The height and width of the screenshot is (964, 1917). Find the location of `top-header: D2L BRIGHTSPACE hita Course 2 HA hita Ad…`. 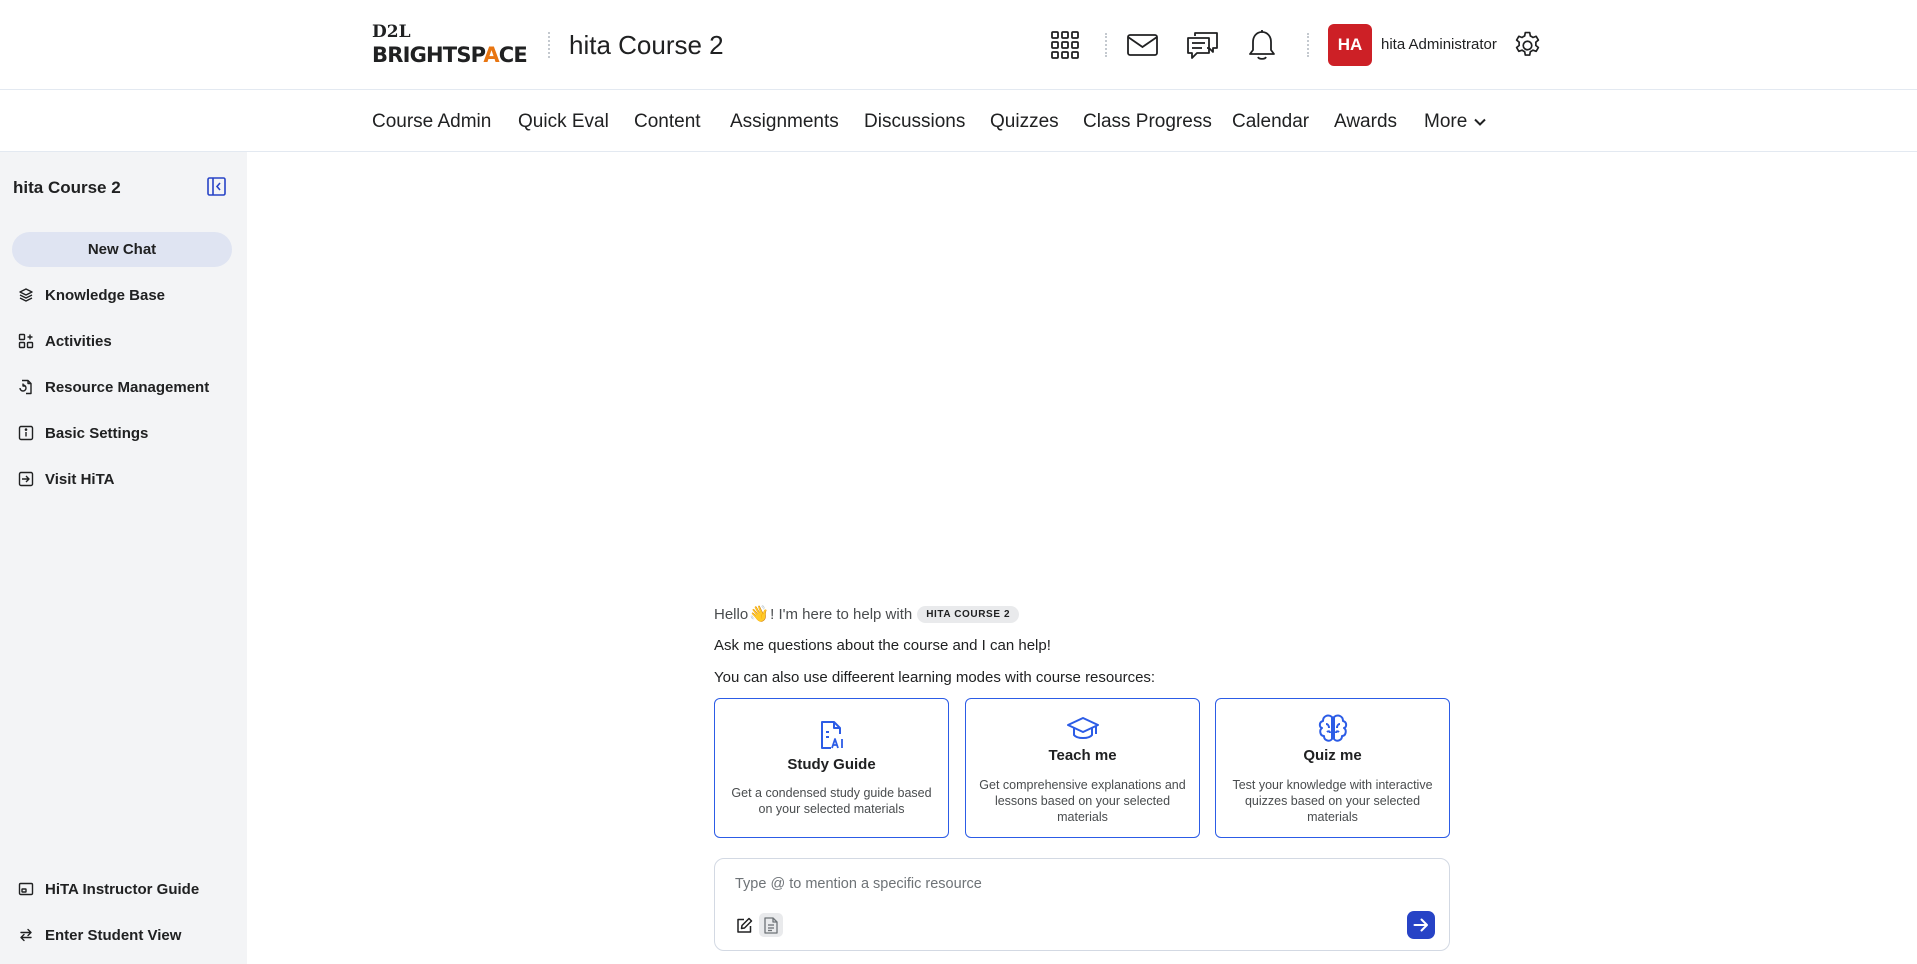

top-header: D2L BRIGHTSPACE hita Course 2 HA hita Ad… is located at coordinates (958, 45).